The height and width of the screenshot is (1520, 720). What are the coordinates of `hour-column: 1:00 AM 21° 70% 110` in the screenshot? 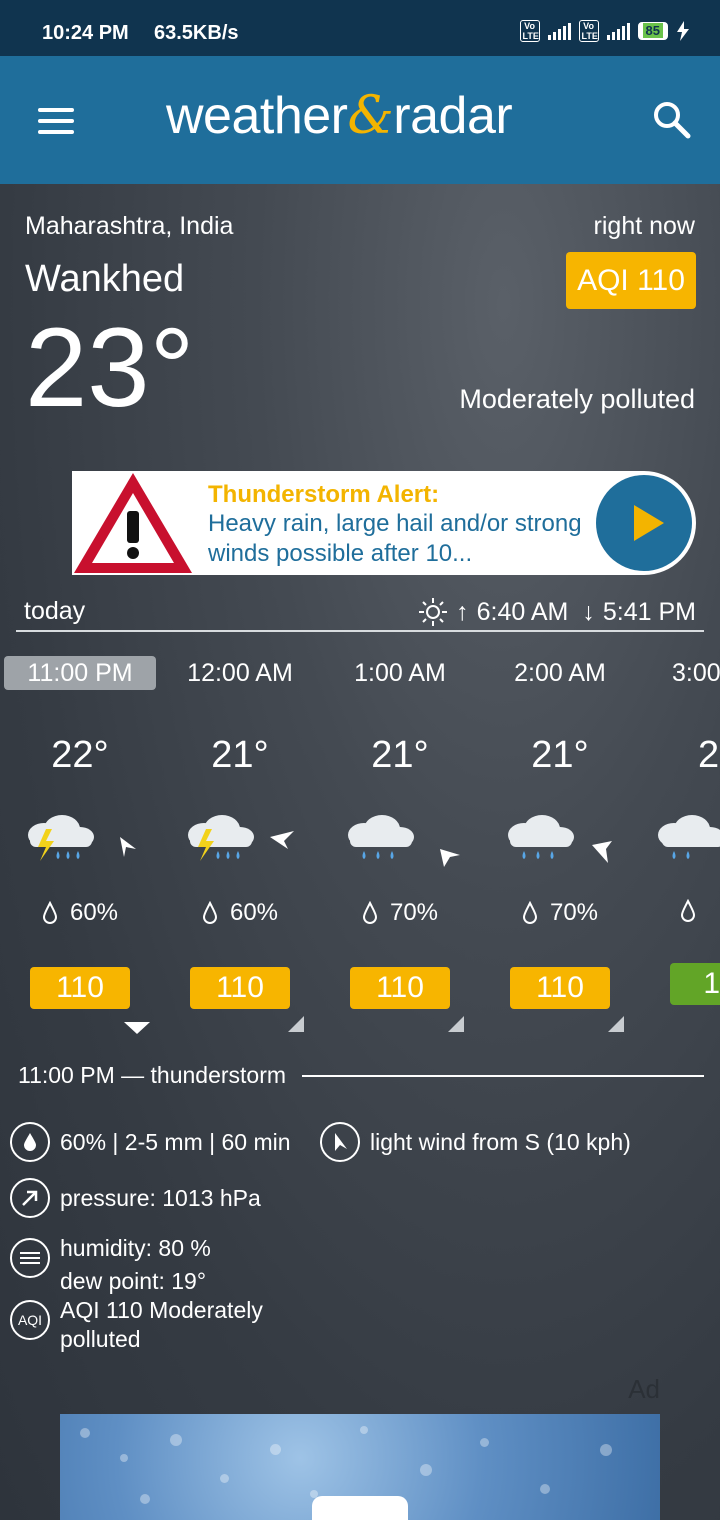 It's located at (400, 844).